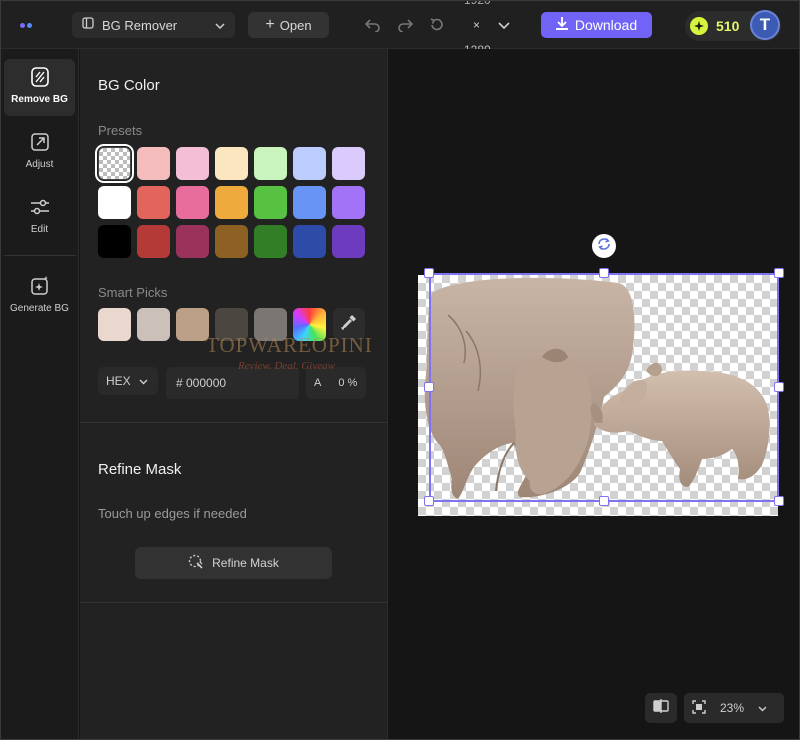 Image resolution: width=800 pixels, height=740 pixels. I want to click on zoom-control: 23%, so click(734, 708).